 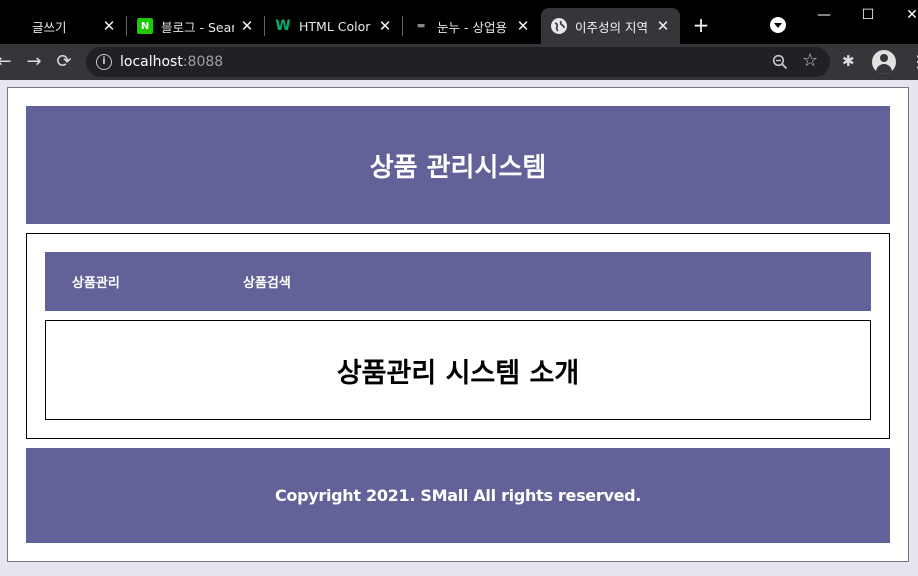 I want to click on tab-search-icon, so click(x=778, y=25).